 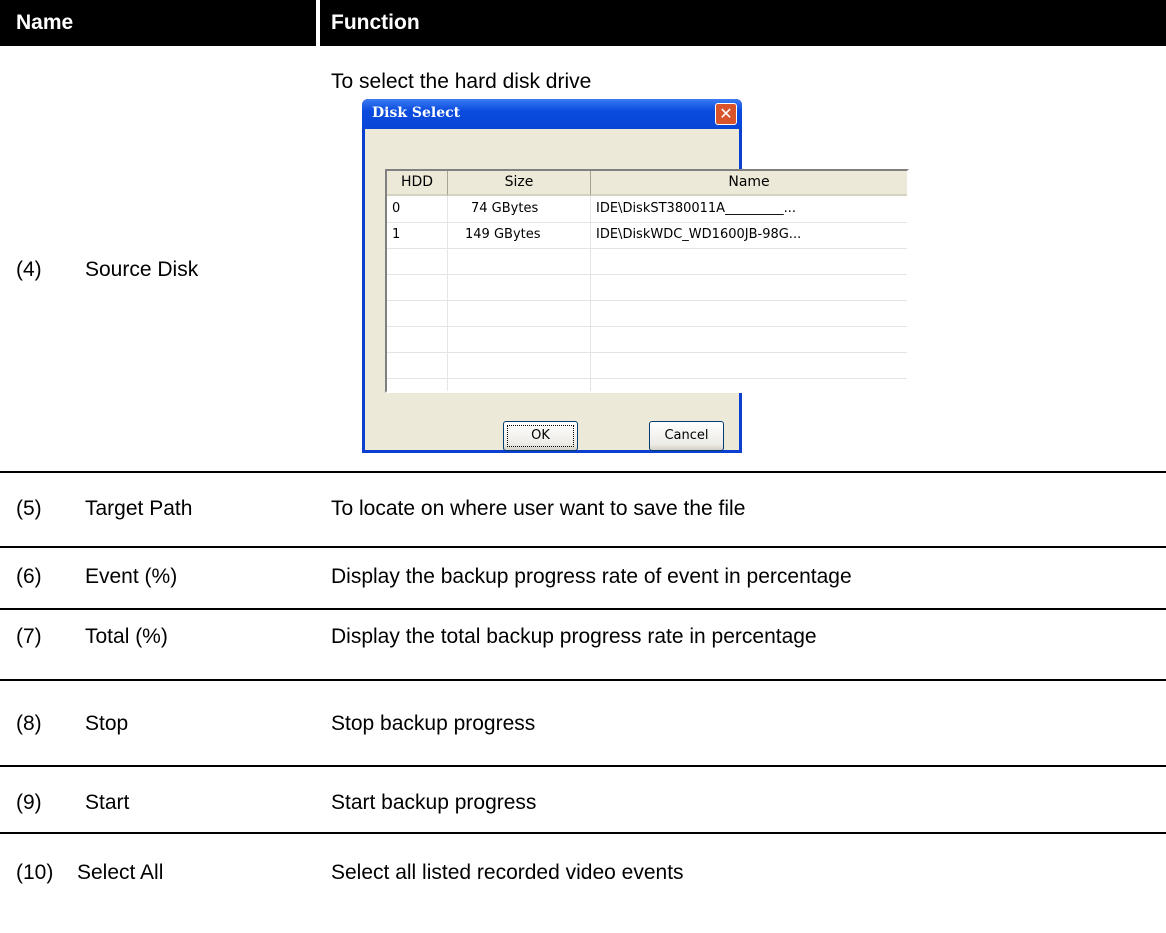 I want to click on column-hdd: HDD, so click(x=417, y=183).